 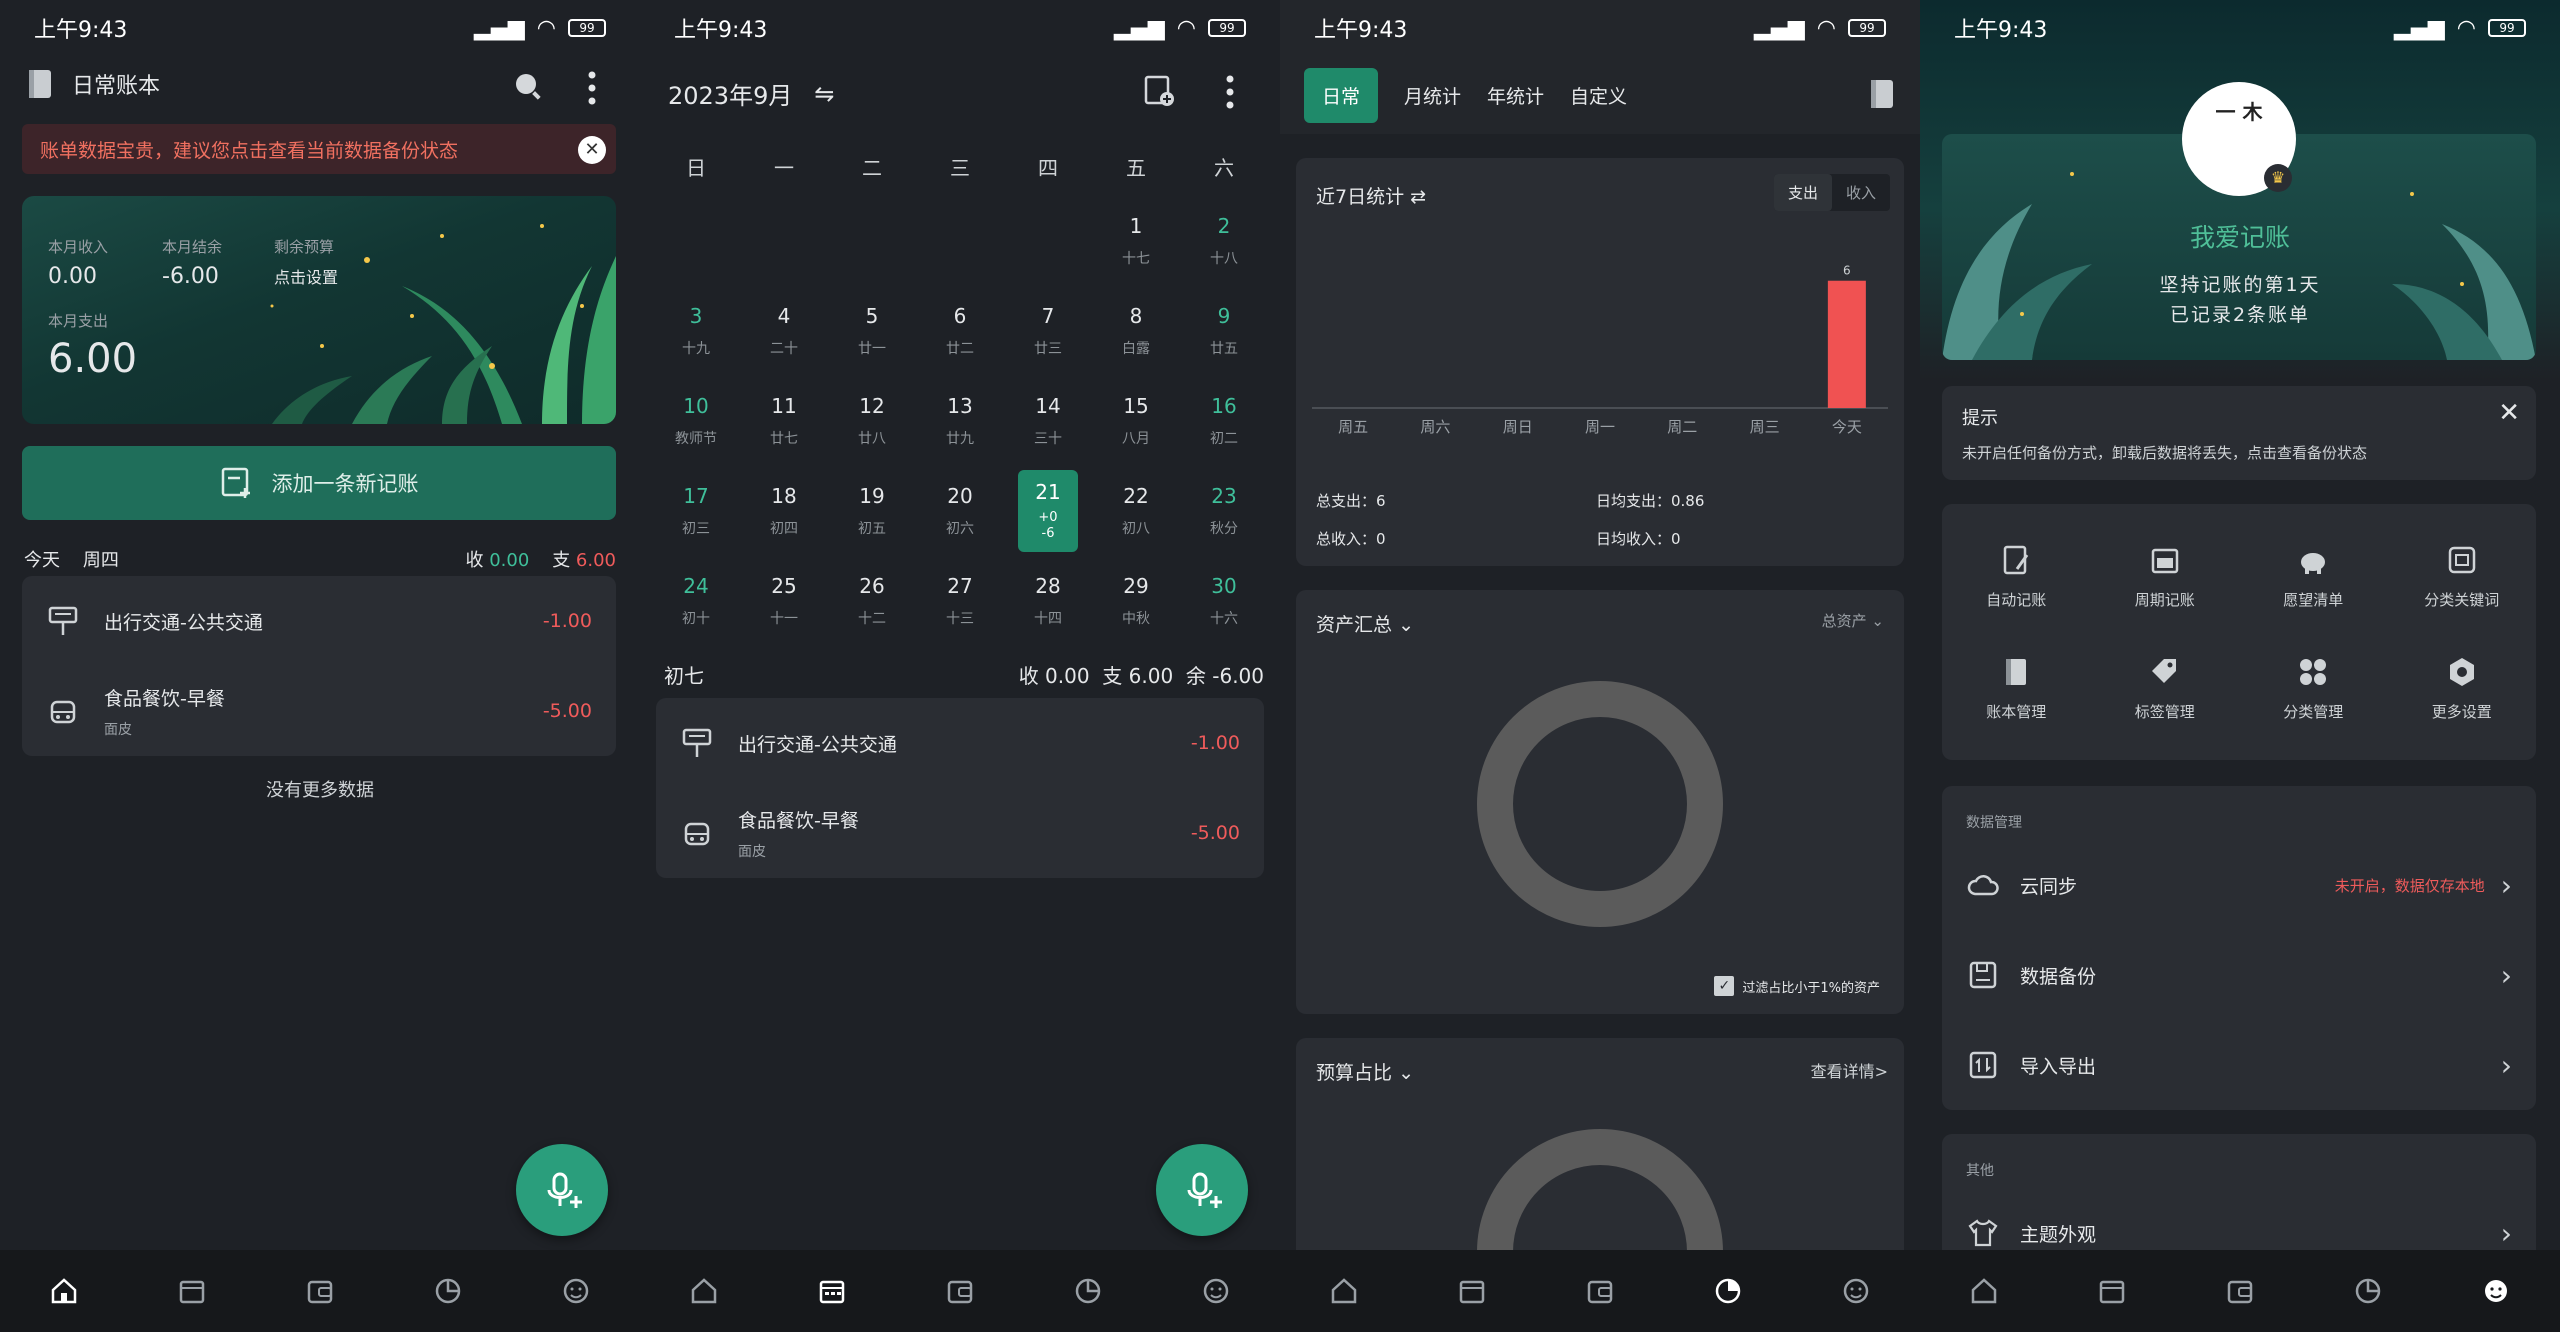 I want to click on record-name: 出行交通-公共交通, so click(x=817, y=744).